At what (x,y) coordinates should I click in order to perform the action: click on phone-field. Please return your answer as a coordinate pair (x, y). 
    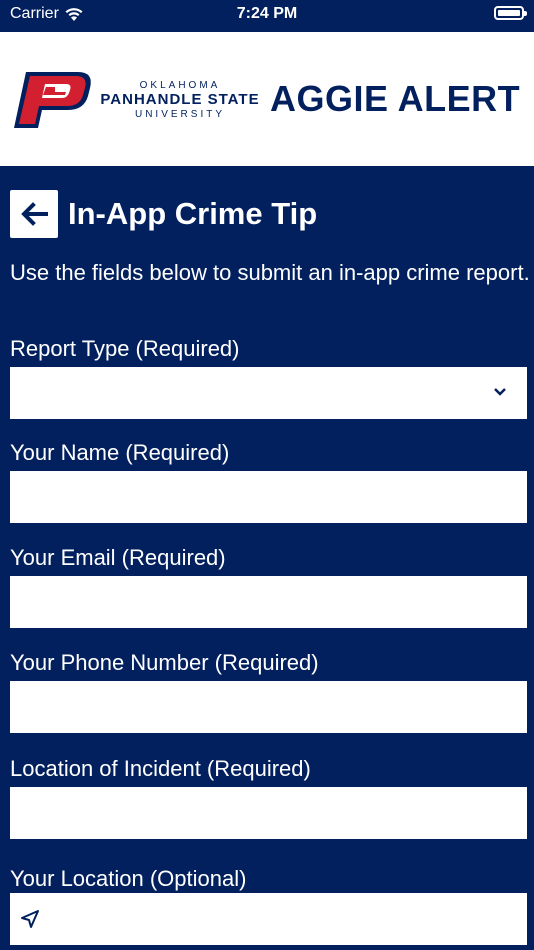
    Looking at the image, I should click on (268, 707).